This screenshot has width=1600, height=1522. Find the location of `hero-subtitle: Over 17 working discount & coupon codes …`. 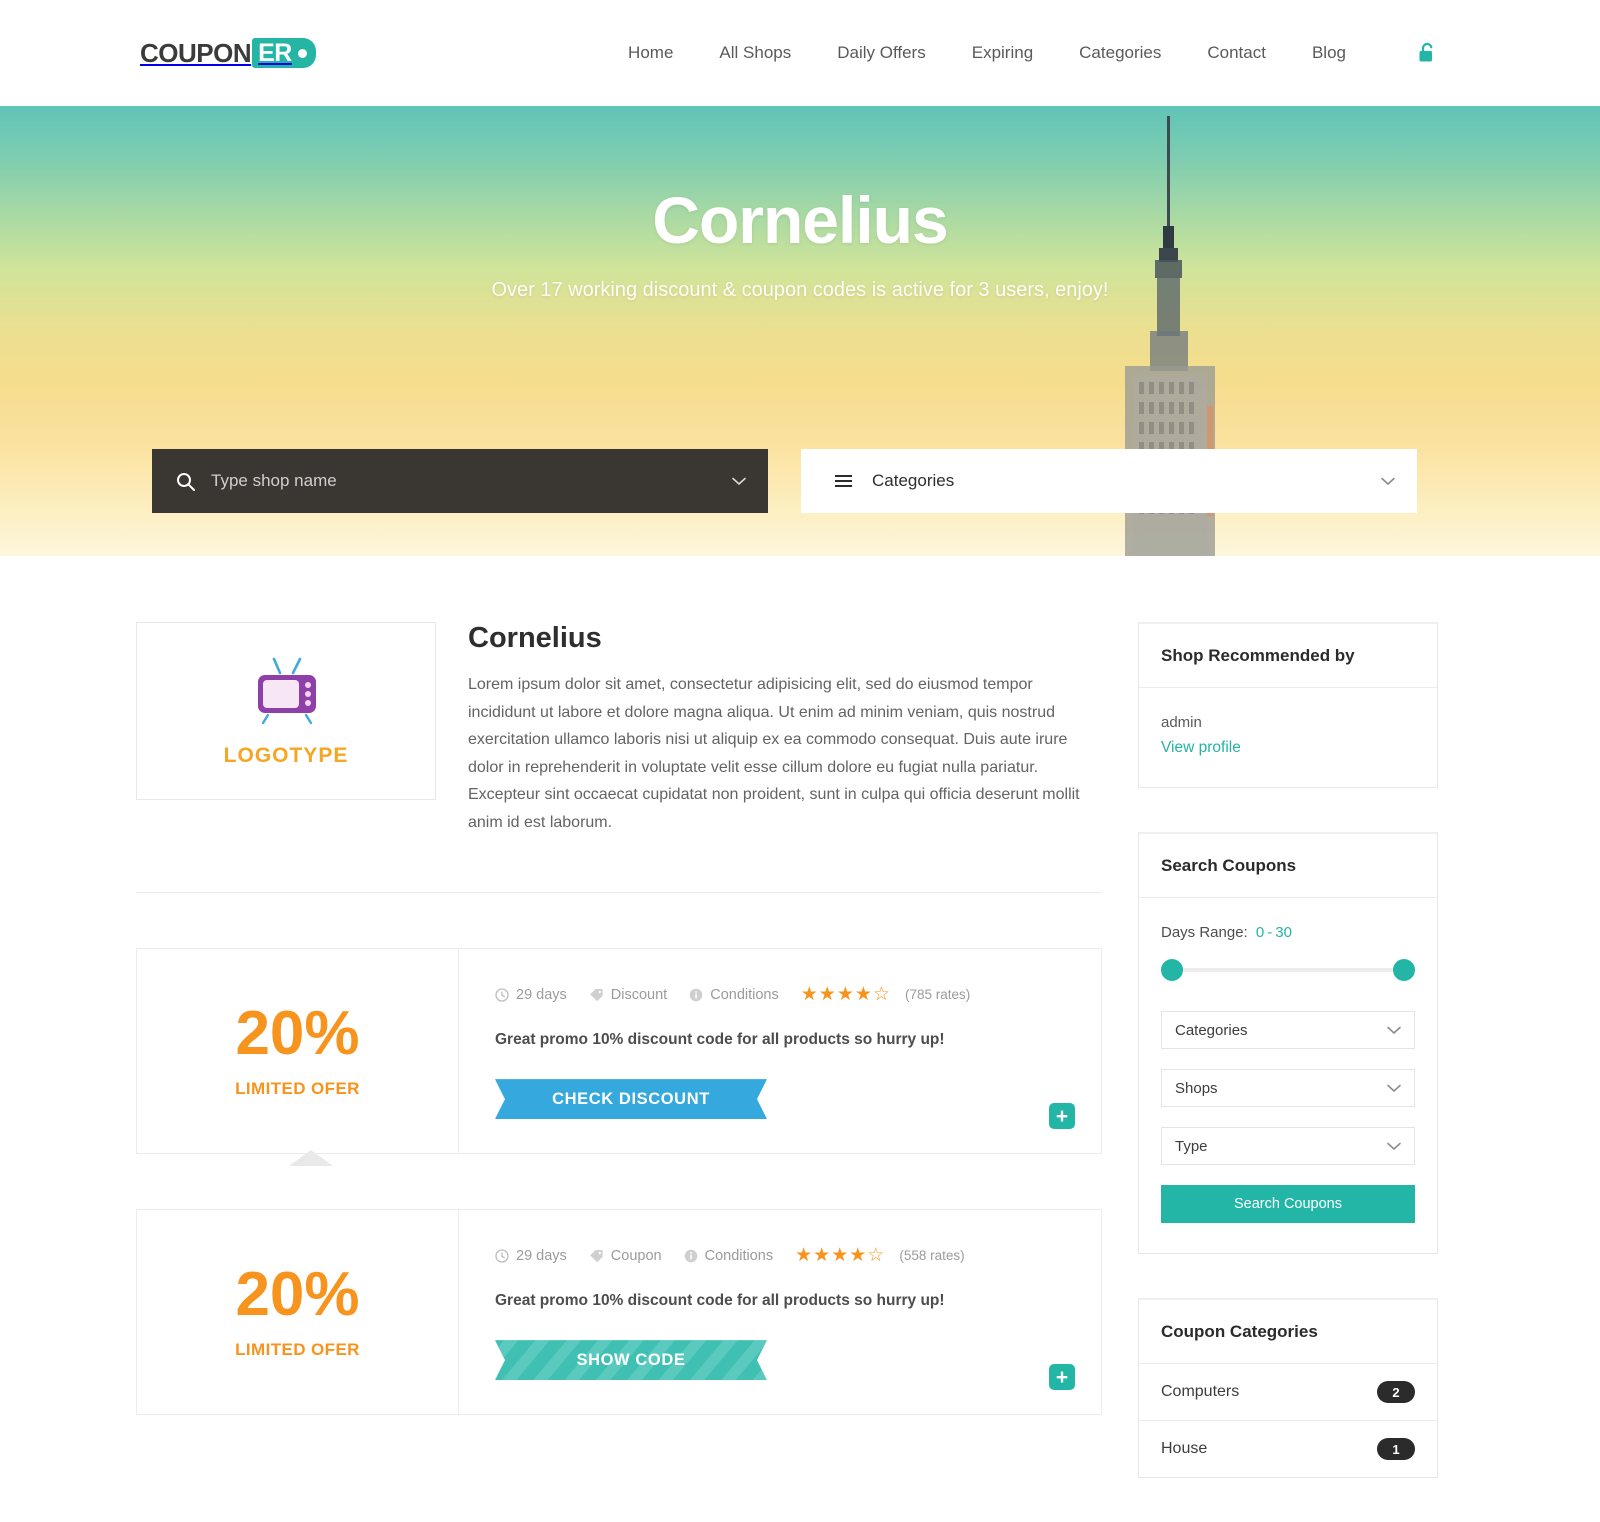

hero-subtitle: Over 17 working discount & coupon codes … is located at coordinates (800, 289).